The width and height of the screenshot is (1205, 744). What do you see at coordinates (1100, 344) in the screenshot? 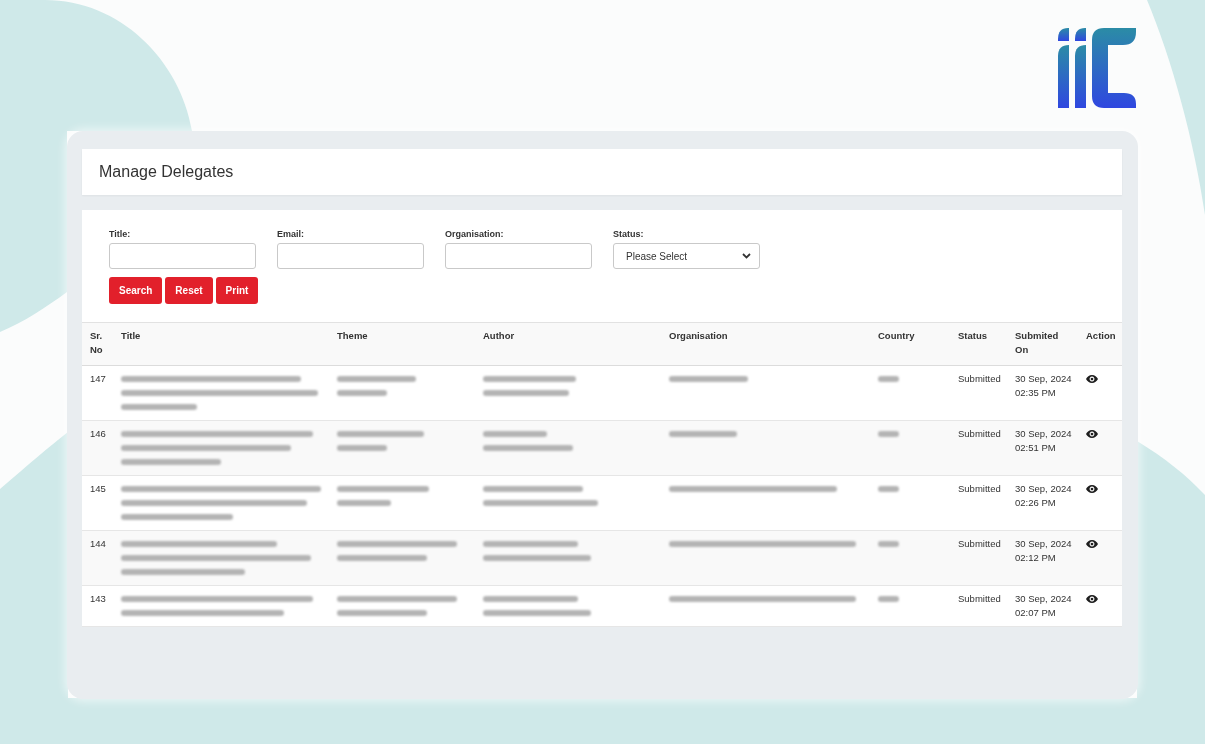
I see `column-header: Action` at bounding box center [1100, 344].